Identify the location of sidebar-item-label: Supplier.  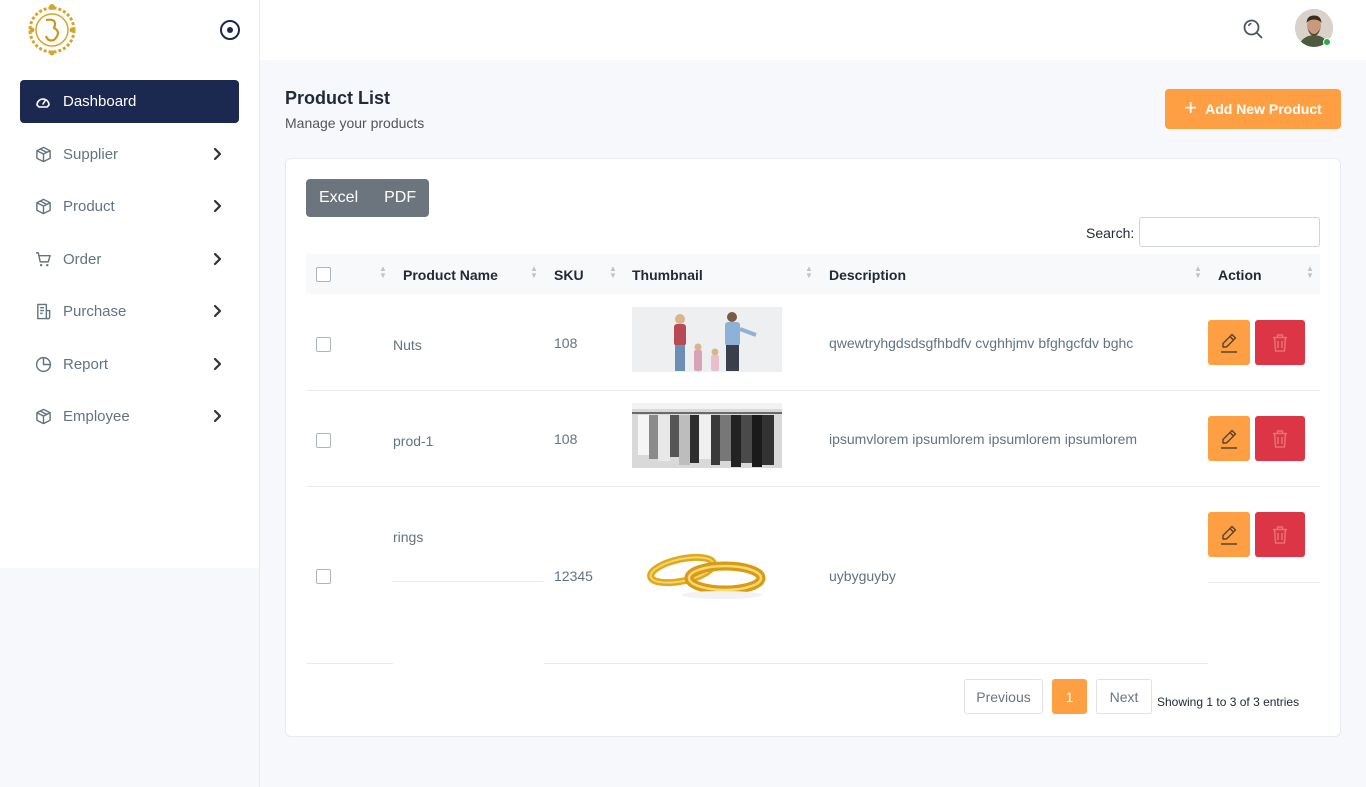
(91, 154).